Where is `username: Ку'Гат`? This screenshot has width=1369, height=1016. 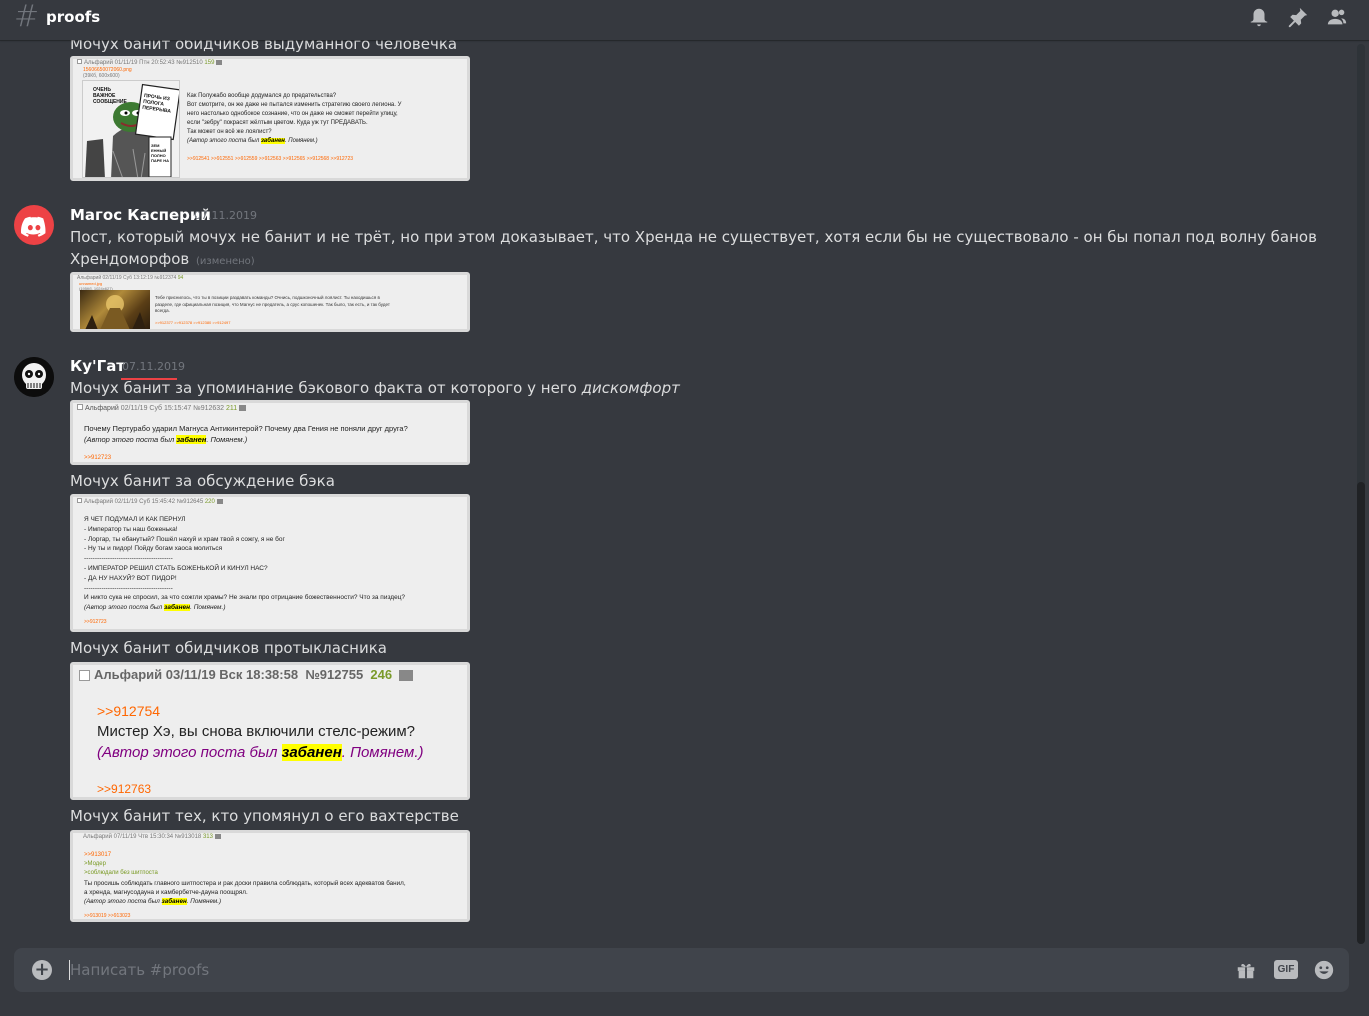
username: Ку'Гат is located at coordinates (97, 366).